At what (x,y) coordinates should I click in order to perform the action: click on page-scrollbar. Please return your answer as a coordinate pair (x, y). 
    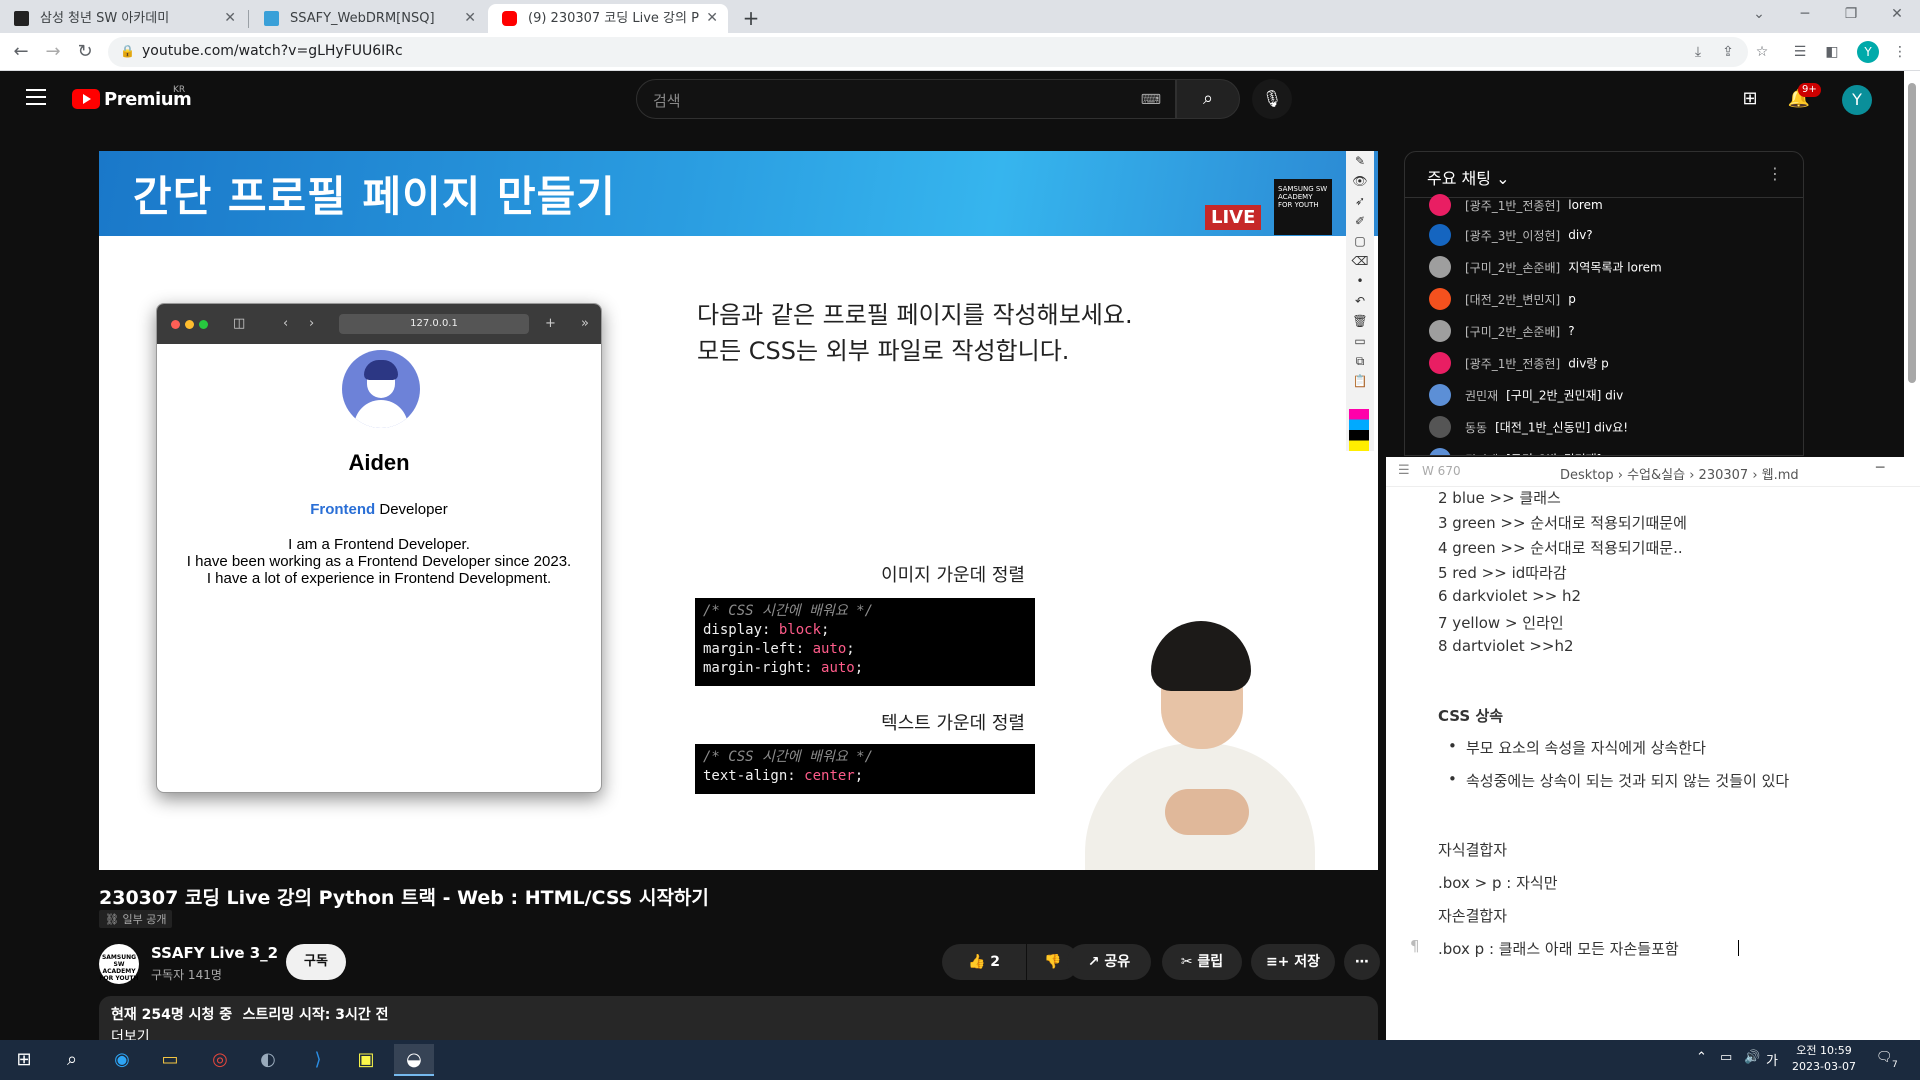
    Looking at the image, I should click on (1912, 264).